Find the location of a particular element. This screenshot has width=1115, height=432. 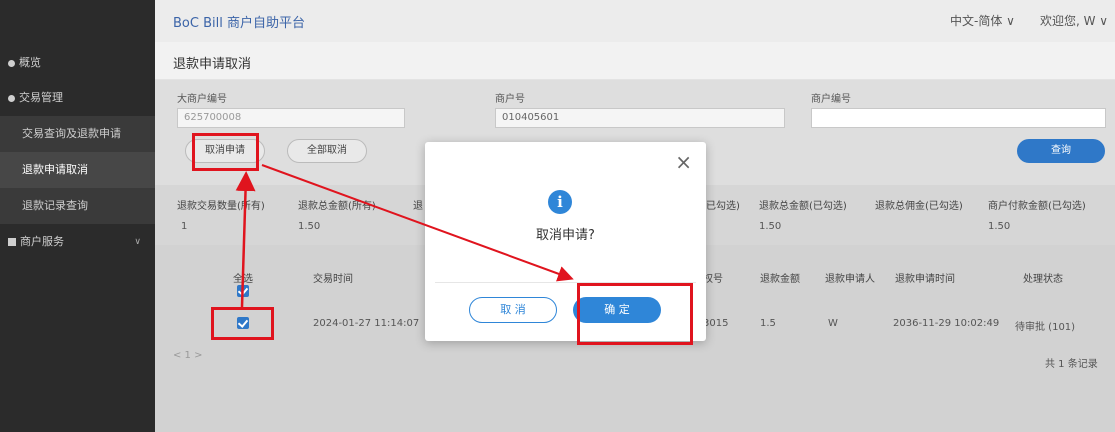

close-icon: × is located at coordinates (683, 162).